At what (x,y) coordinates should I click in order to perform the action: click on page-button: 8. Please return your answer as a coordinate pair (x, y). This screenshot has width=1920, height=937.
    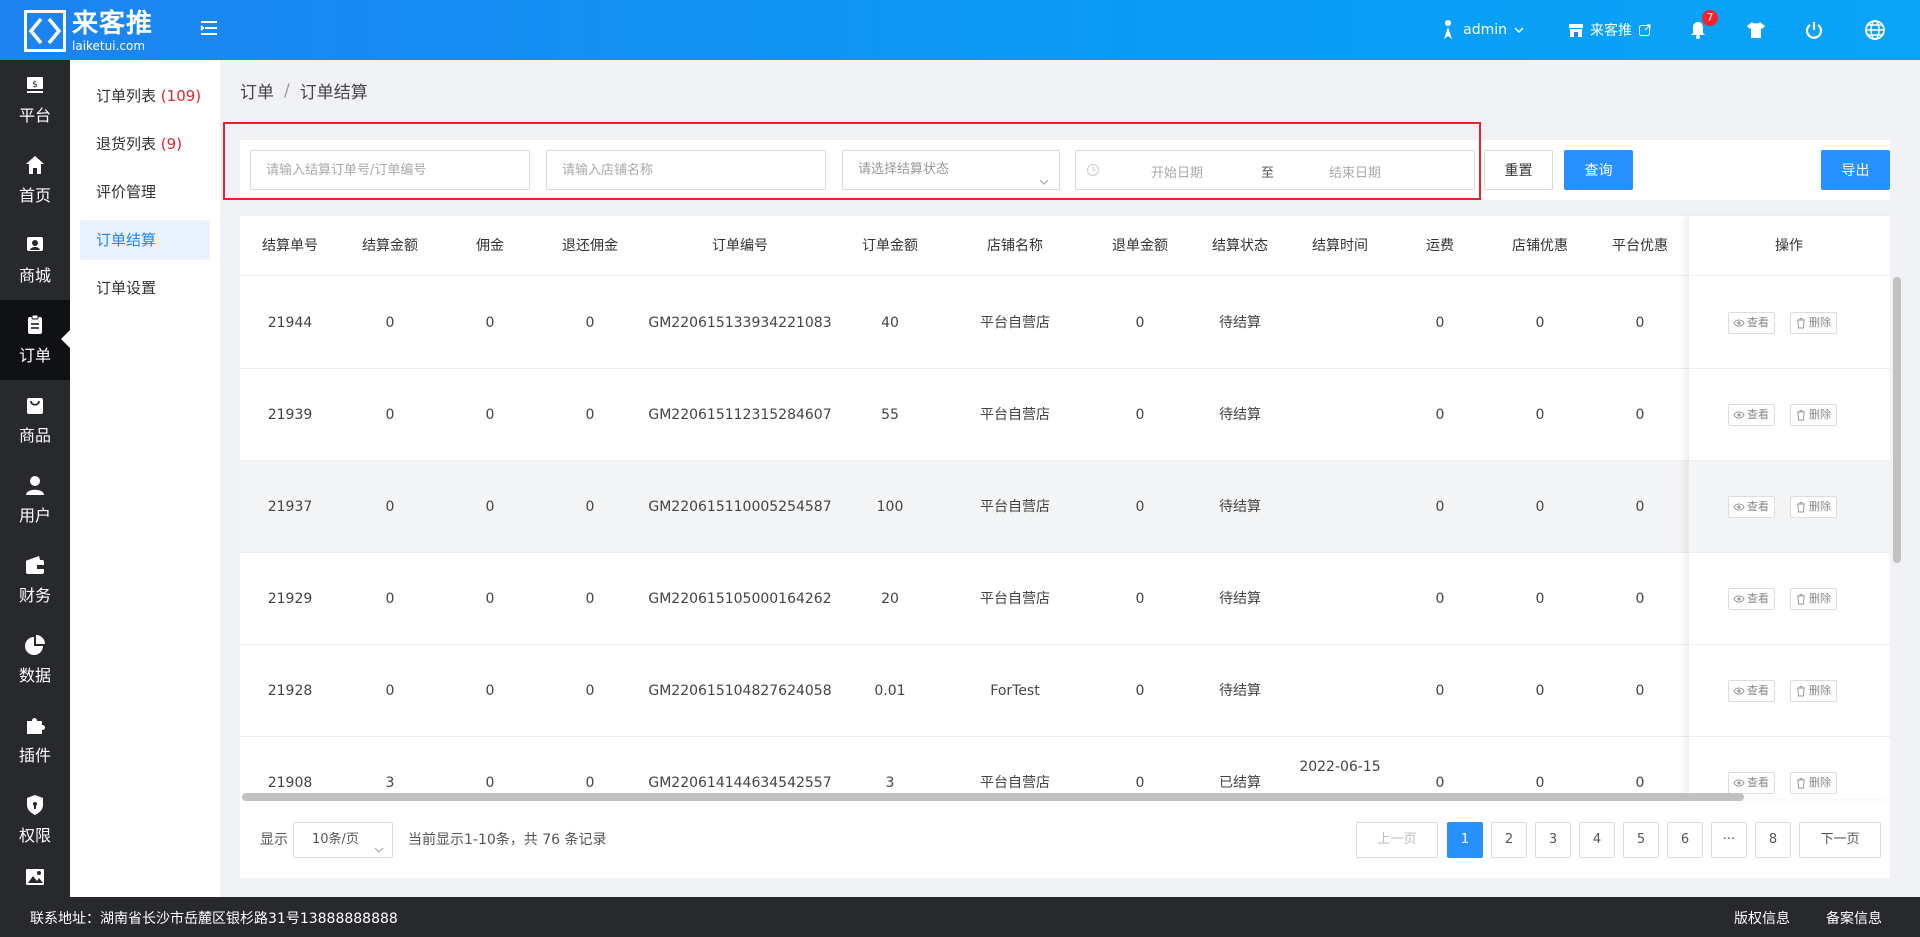
    Looking at the image, I should click on (1773, 840).